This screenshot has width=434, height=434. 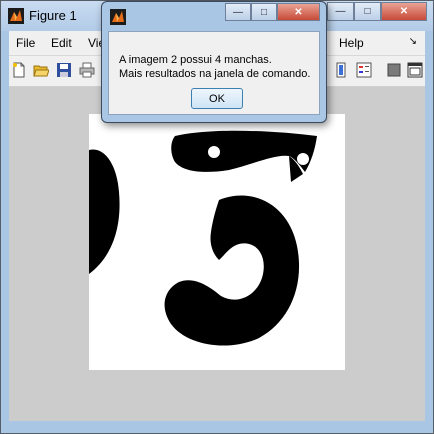 What do you see at coordinates (264, 12) in the screenshot?
I see `dialog-maximize-button: □` at bounding box center [264, 12].